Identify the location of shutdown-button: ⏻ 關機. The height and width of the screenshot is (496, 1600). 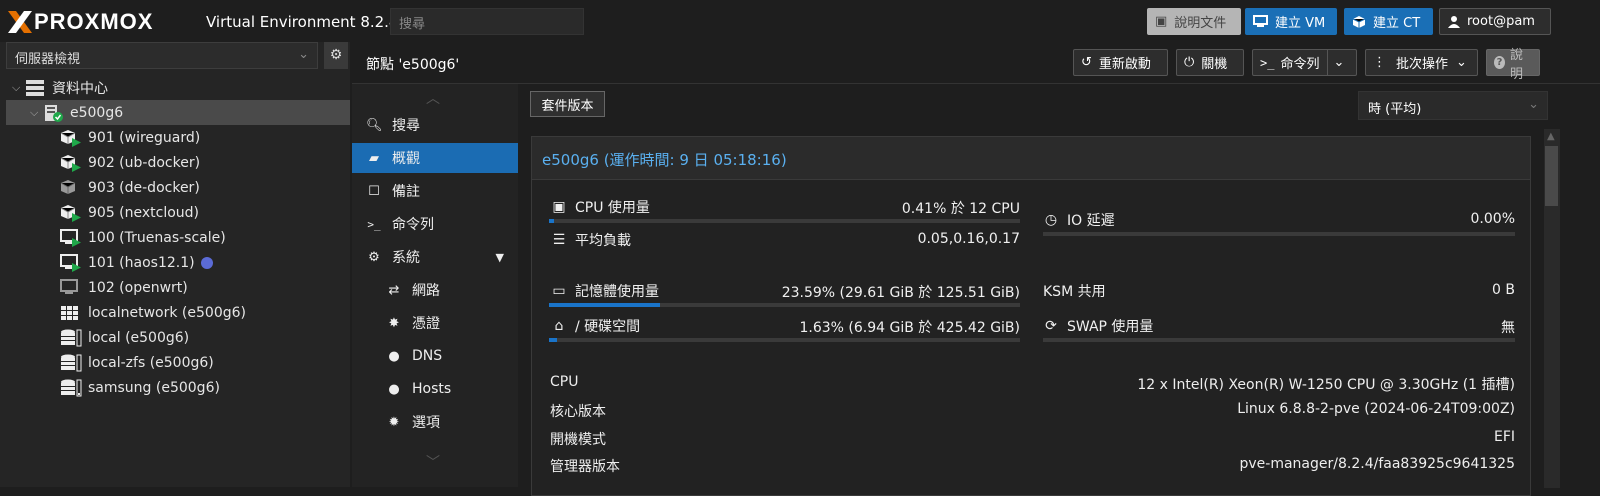
(1210, 62).